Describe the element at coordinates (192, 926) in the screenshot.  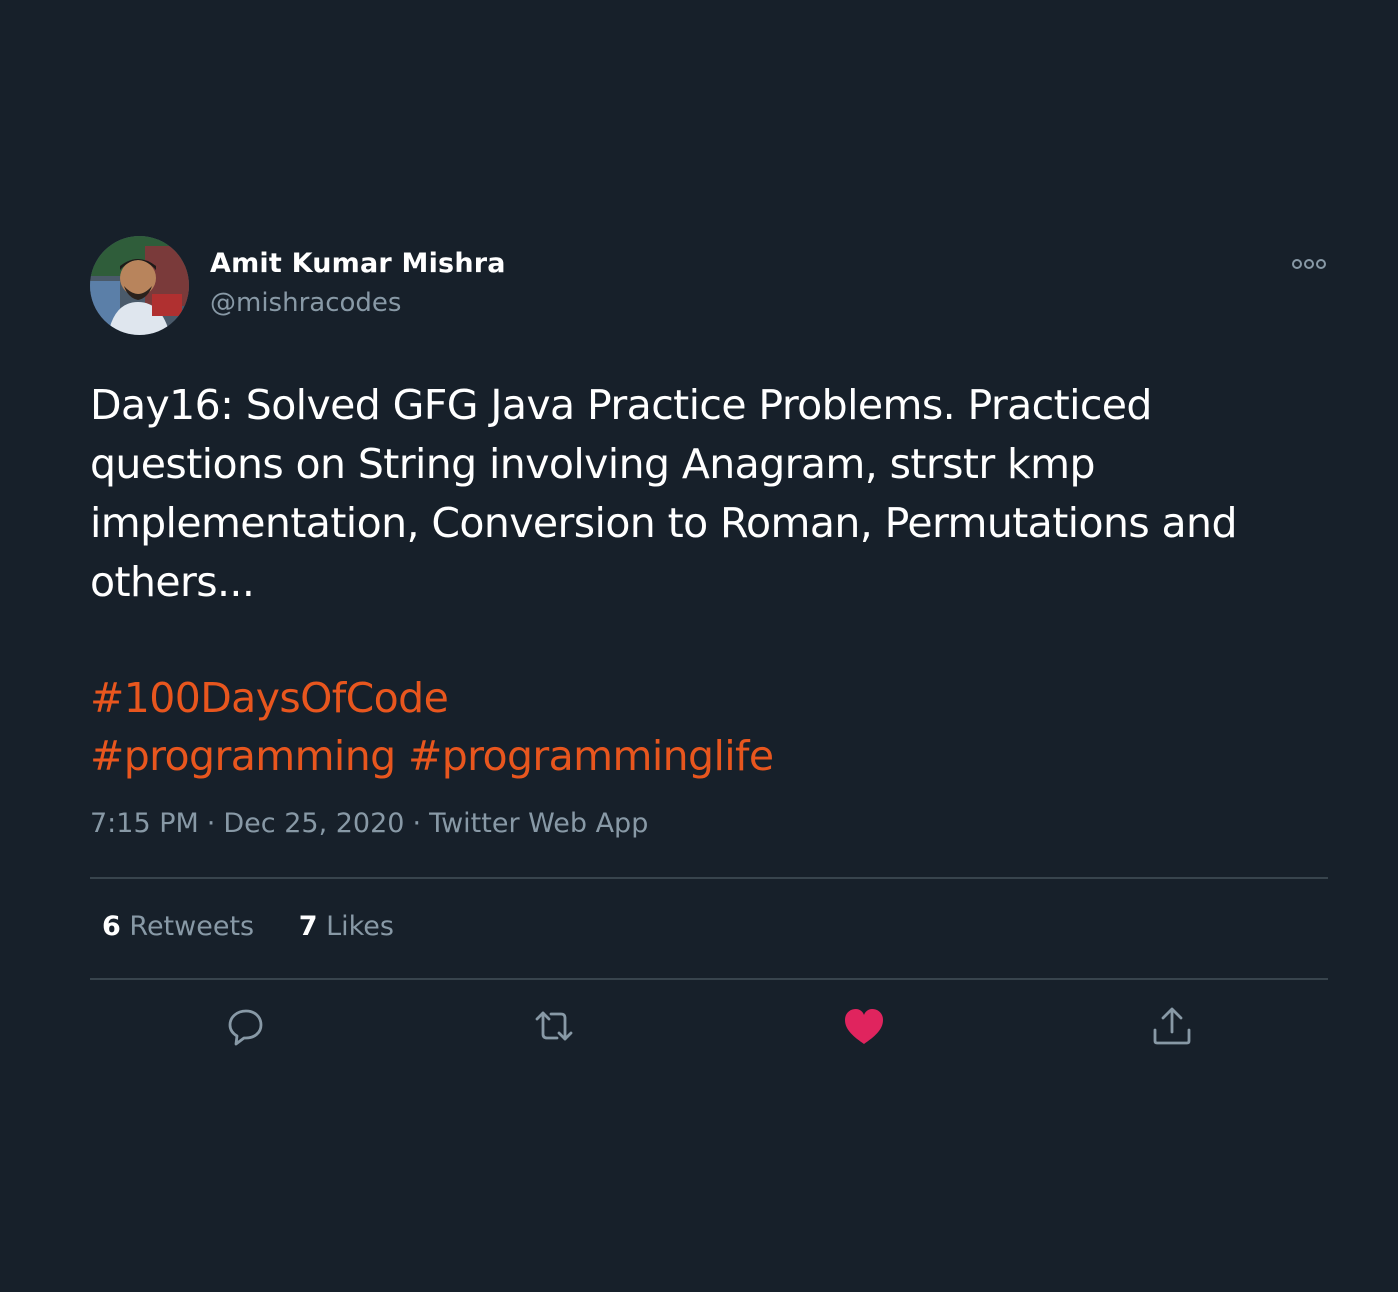
I see `retweets-label: Retweets` at that location.